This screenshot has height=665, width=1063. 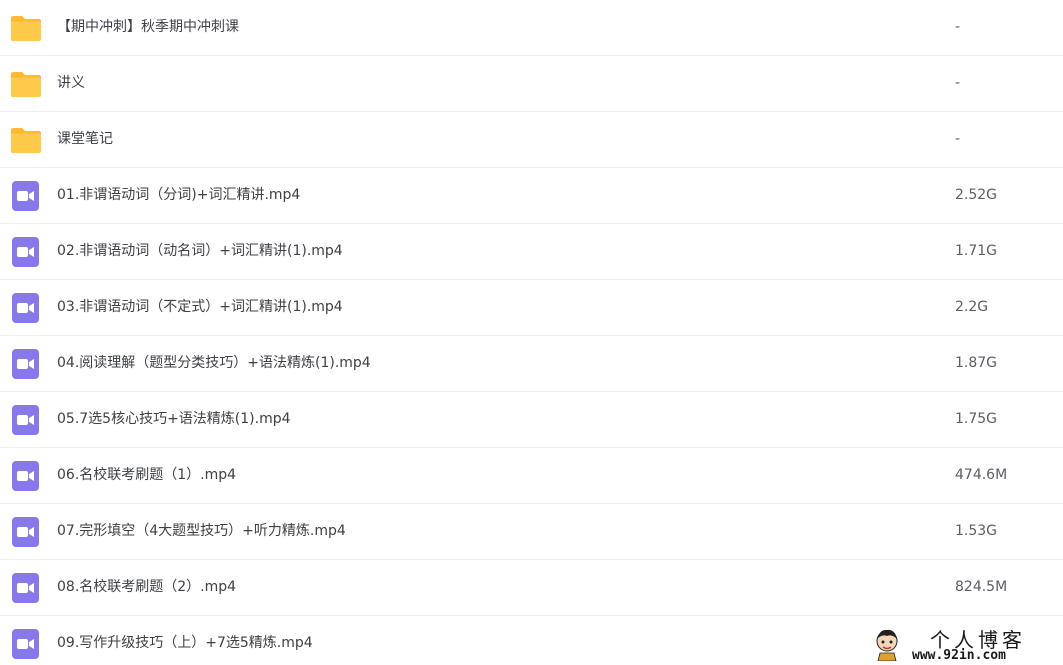 I want to click on file-name: 讲义, so click(x=71, y=83).